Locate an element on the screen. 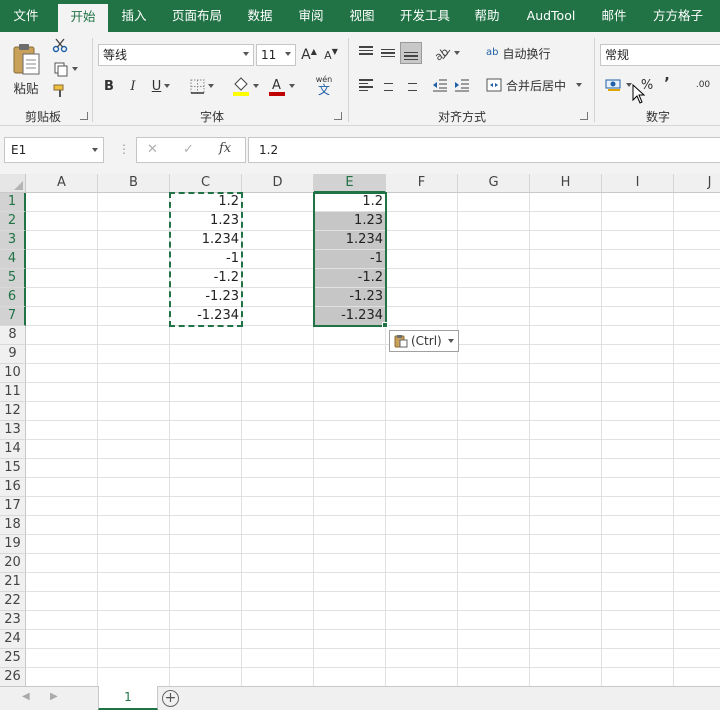 Image resolution: width=720 pixels, height=710 pixels. alignment-launcher-icon is located at coordinates (584, 116).